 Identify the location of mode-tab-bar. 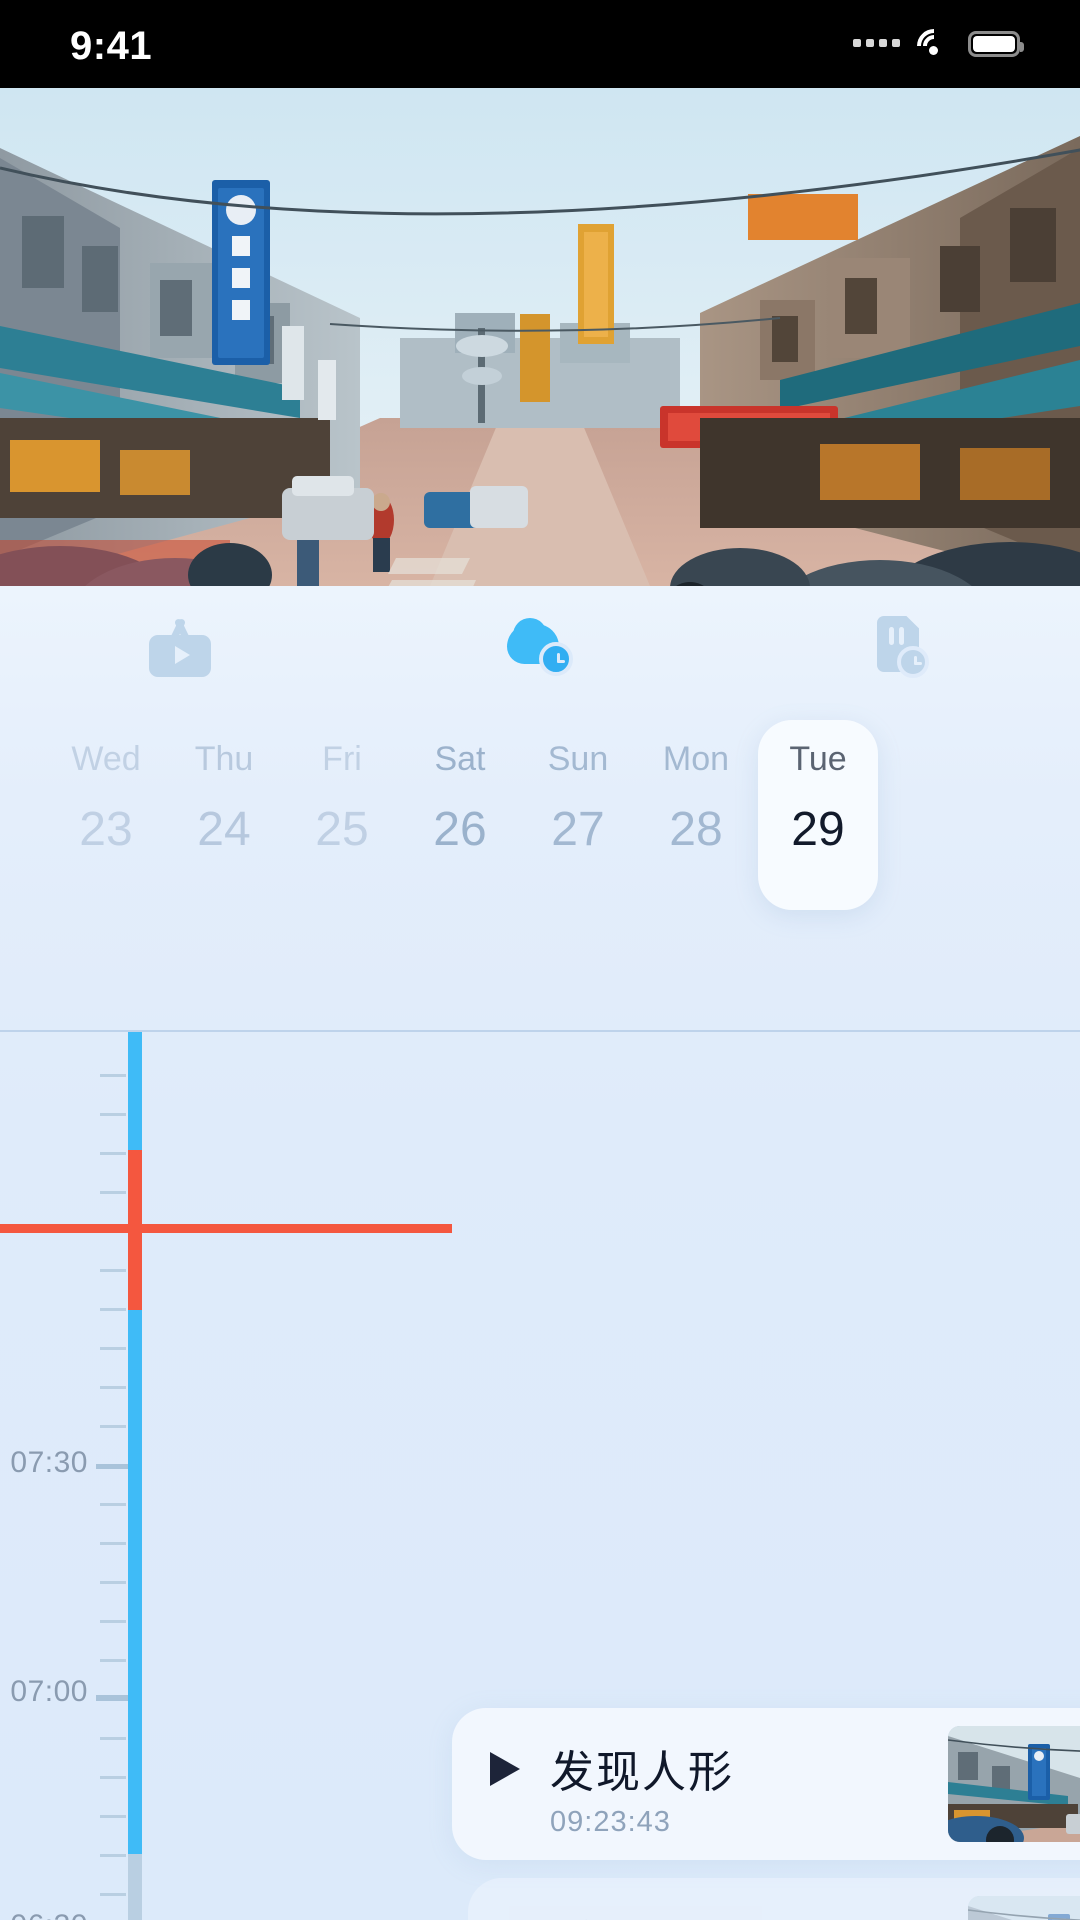
(540, 644).